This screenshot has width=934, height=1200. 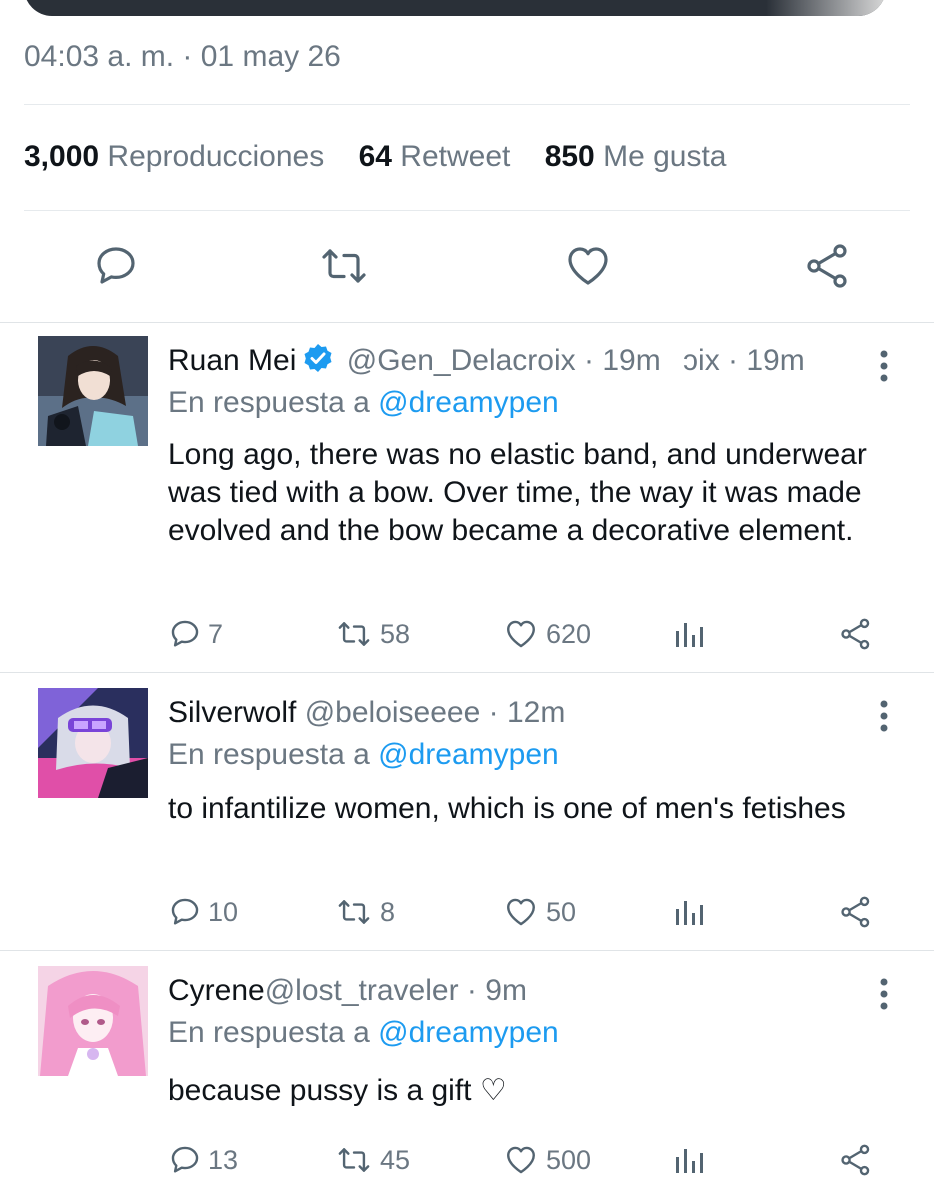 I want to click on like-count: 500, so click(x=569, y=1159).